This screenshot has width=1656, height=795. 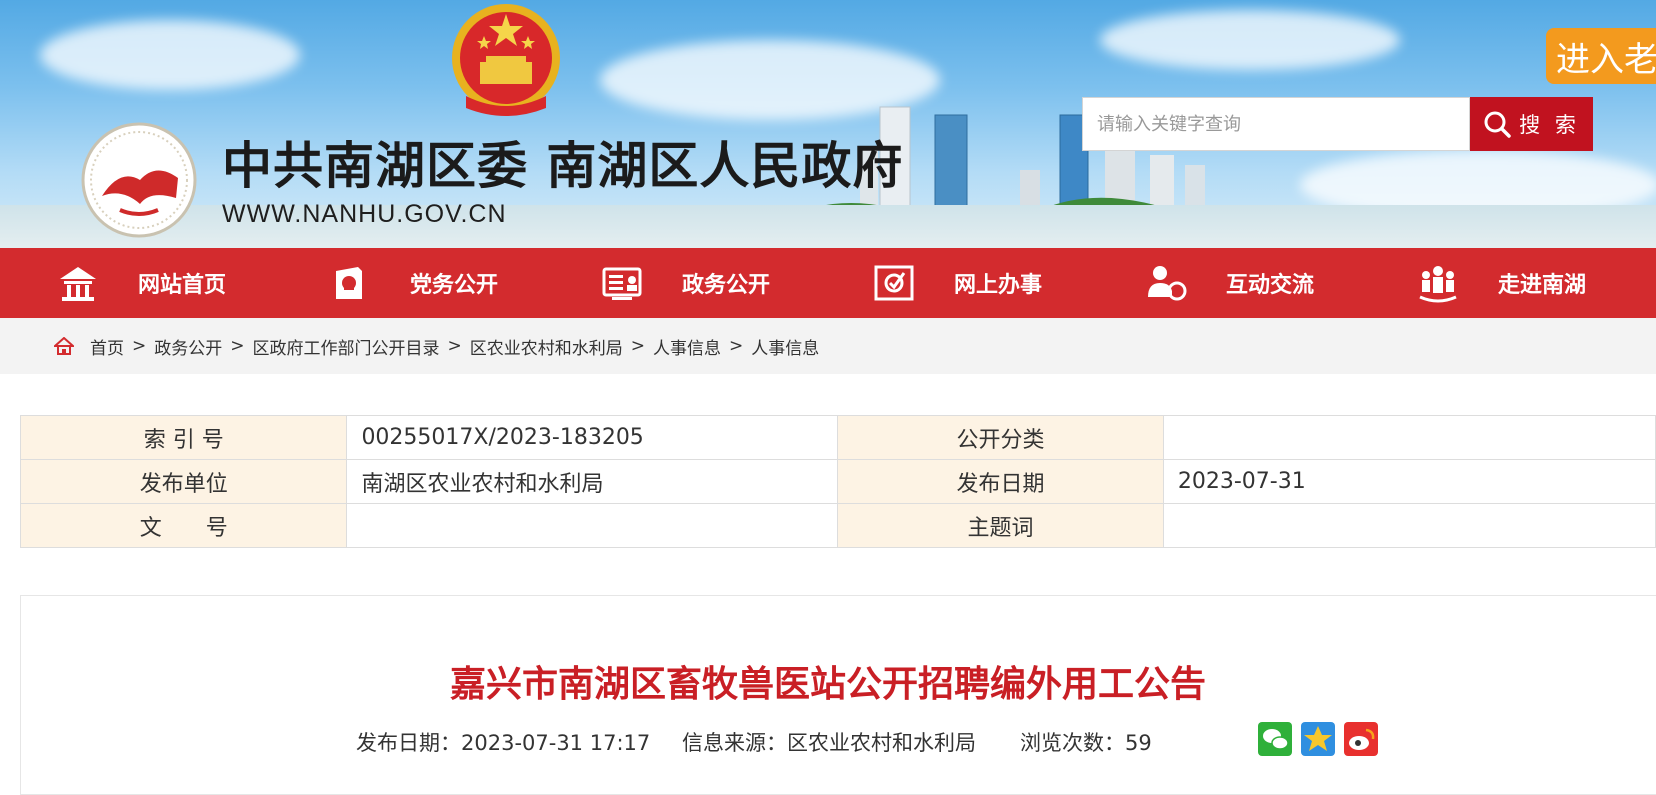 I want to click on publisher-label: 发布单位, so click(x=183, y=481).